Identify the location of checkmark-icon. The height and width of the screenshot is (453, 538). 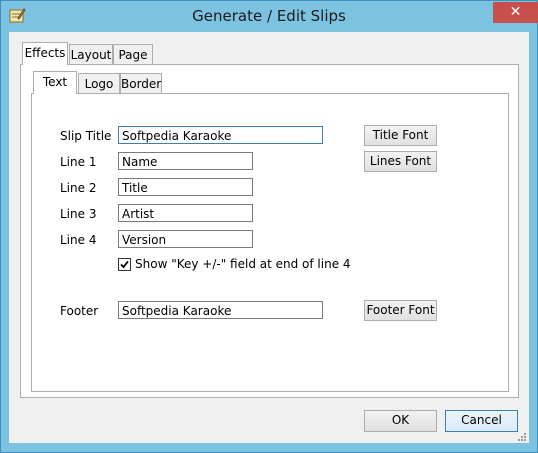
(124, 264).